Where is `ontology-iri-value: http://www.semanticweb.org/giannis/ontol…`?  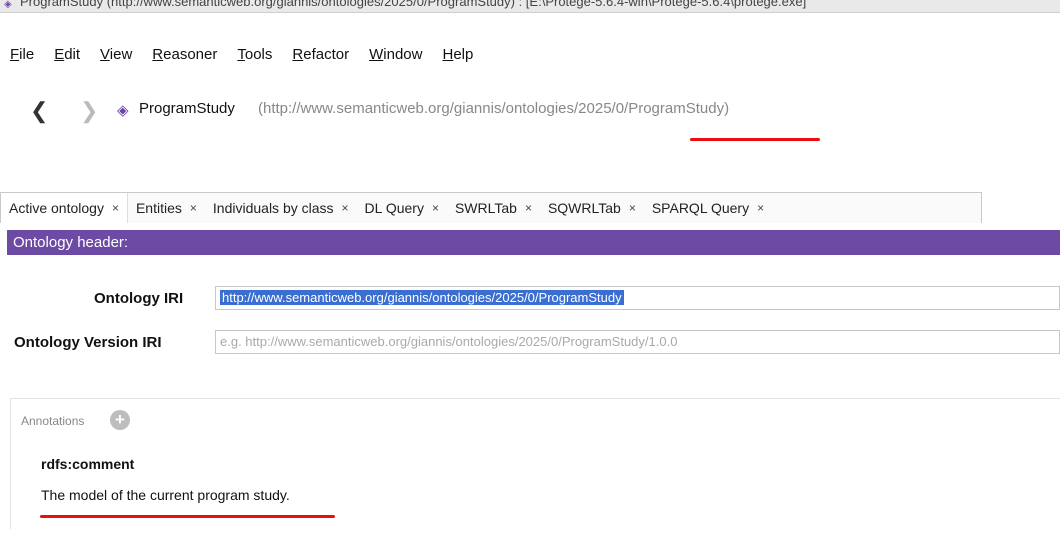
ontology-iri-value: http://www.semanticweb.org/giannis/ontol… is located at coordinates (422, 297).